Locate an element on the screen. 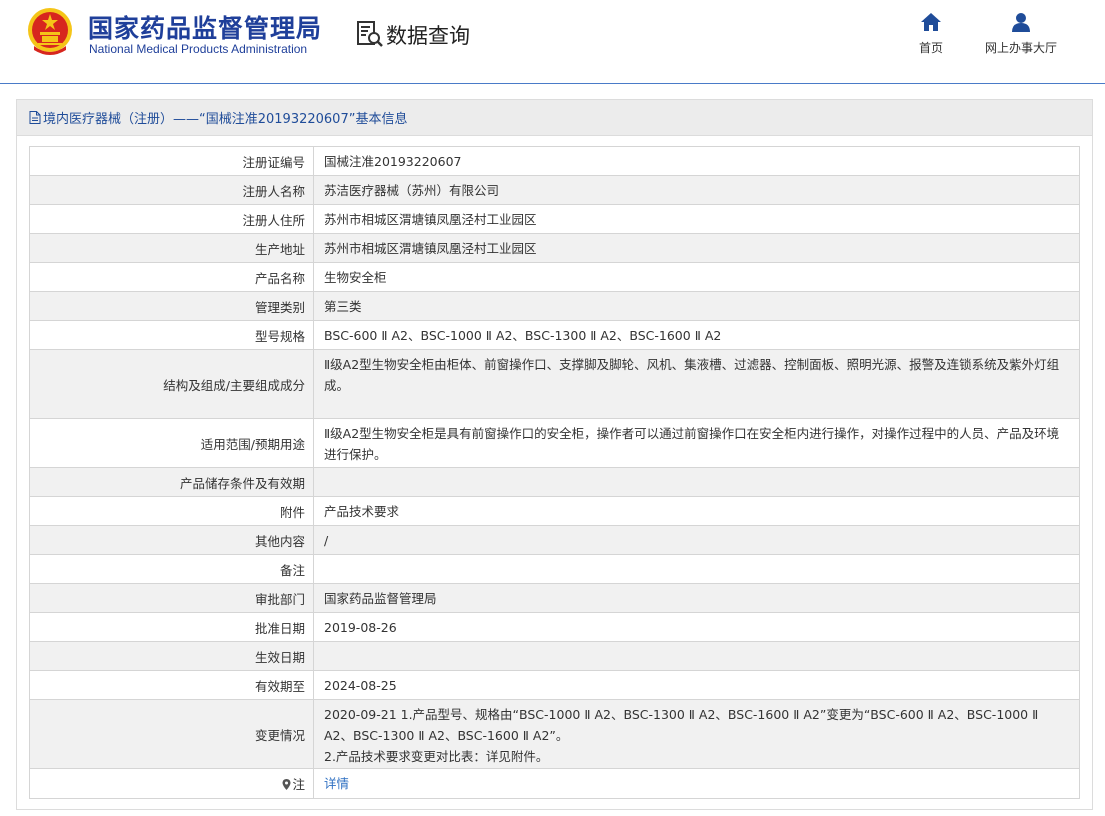 This screenshot has height=816, width=1105. row-value: 第三类 is located at coordinates (696, 306).